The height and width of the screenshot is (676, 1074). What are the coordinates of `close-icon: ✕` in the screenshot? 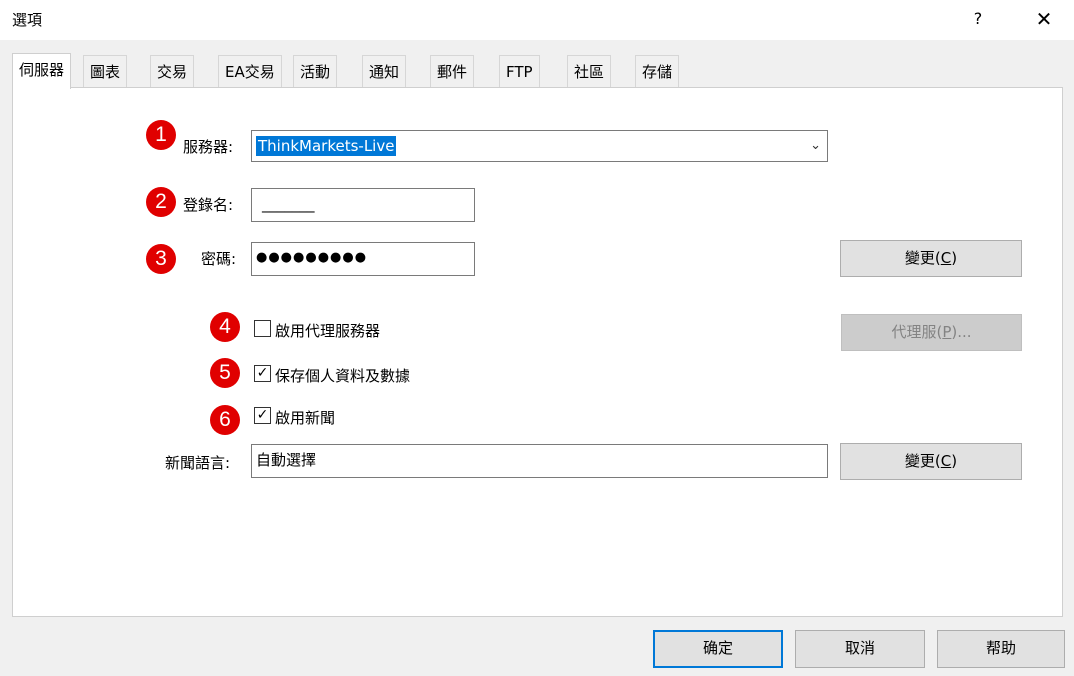 It's located at (1044, 19).